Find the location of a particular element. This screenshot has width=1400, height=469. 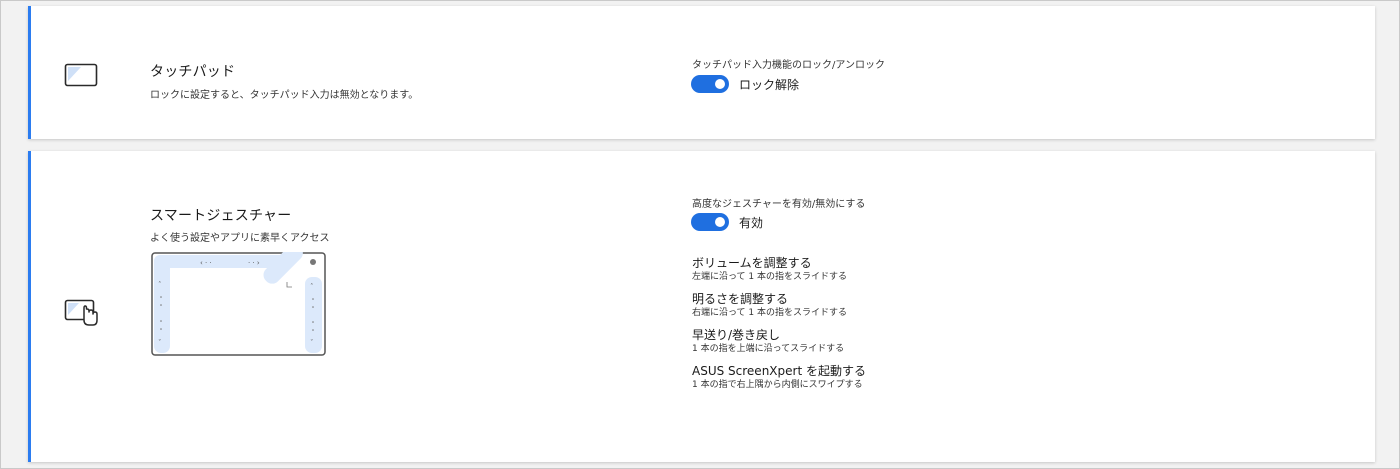

gesture-item-description: 1 本の指で右上隅から内側にスワイプする is located at coordinates (777, 385).